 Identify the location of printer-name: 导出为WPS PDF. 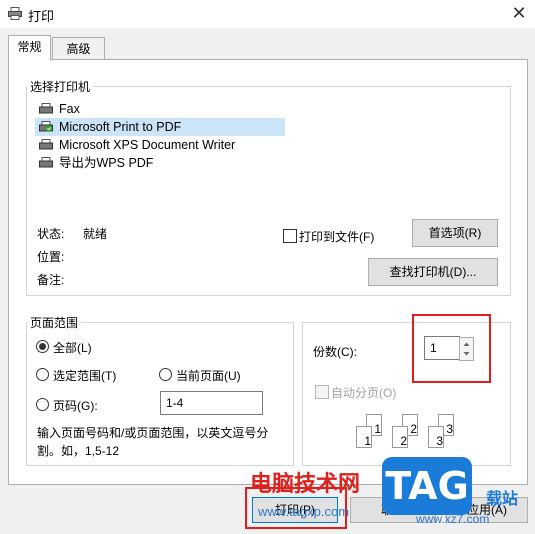
(106, 163).